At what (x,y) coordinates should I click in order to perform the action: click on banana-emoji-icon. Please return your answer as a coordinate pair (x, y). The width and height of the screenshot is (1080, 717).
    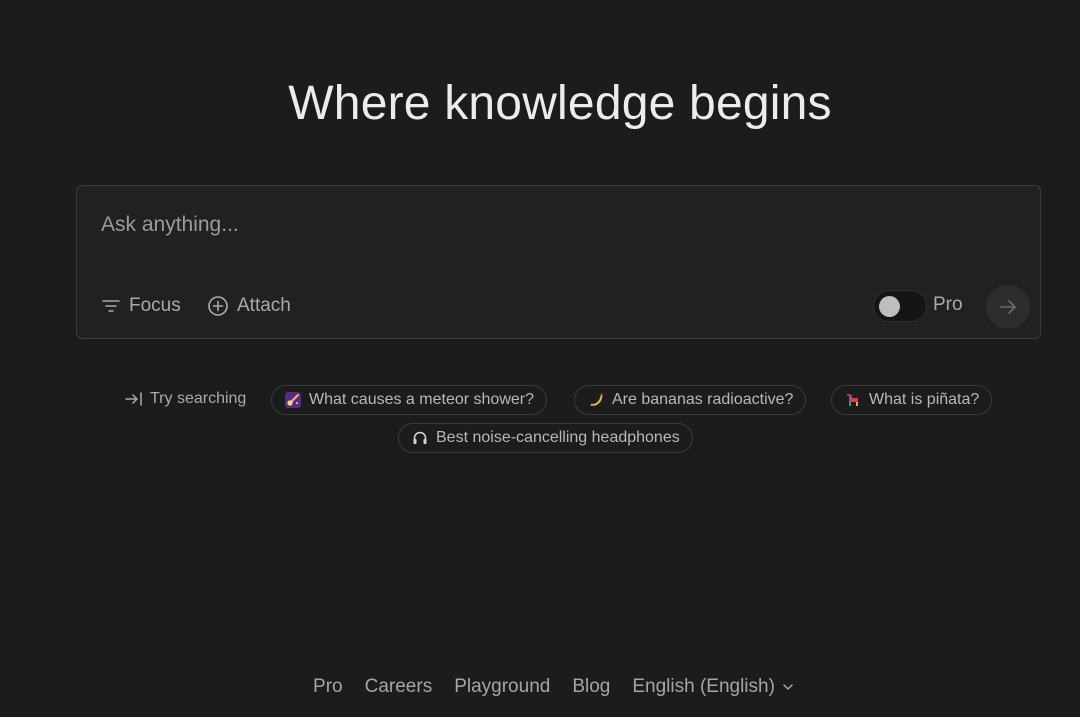
    Looking at the image, I should click on (596, 400).